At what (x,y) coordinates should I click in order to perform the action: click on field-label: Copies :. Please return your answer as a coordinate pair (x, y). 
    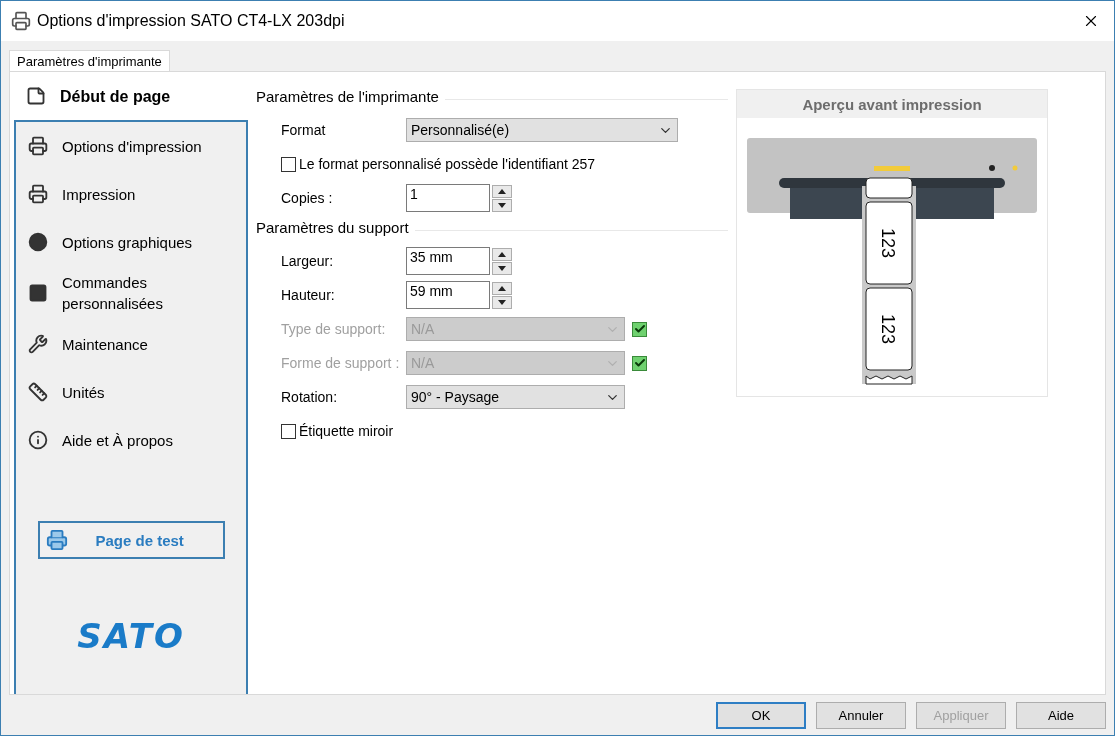
    Looking at the image, I should click on (307, 198).